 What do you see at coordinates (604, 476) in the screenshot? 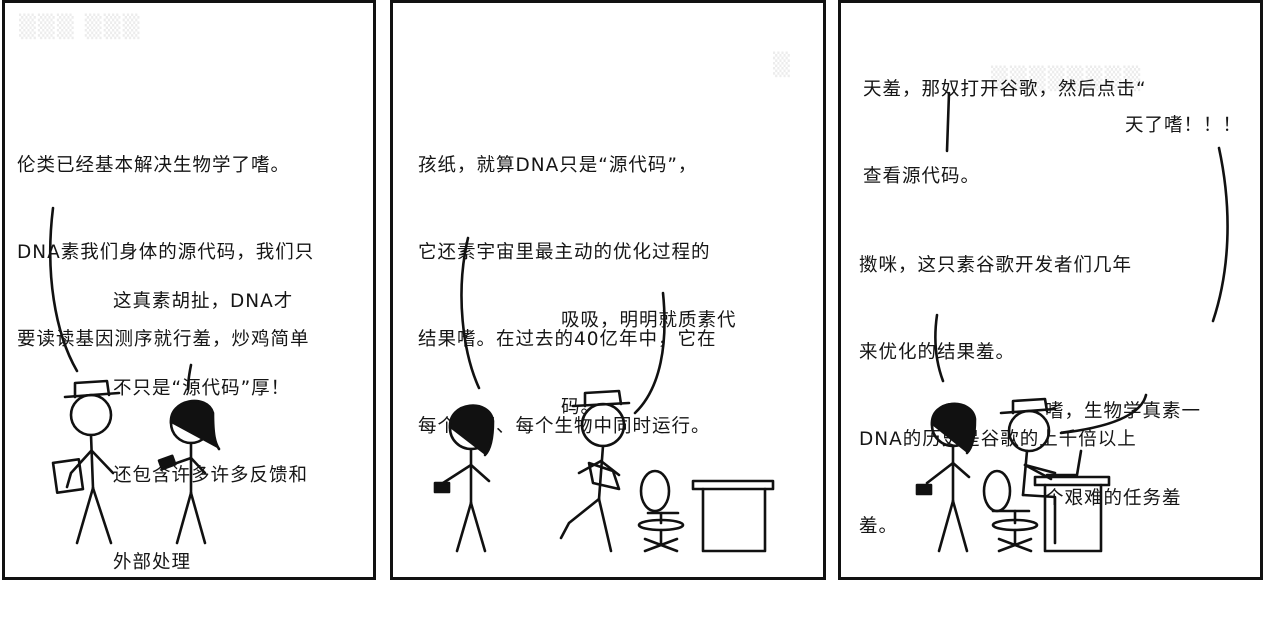
I see `book-icon` at bounding box center [604, 476].